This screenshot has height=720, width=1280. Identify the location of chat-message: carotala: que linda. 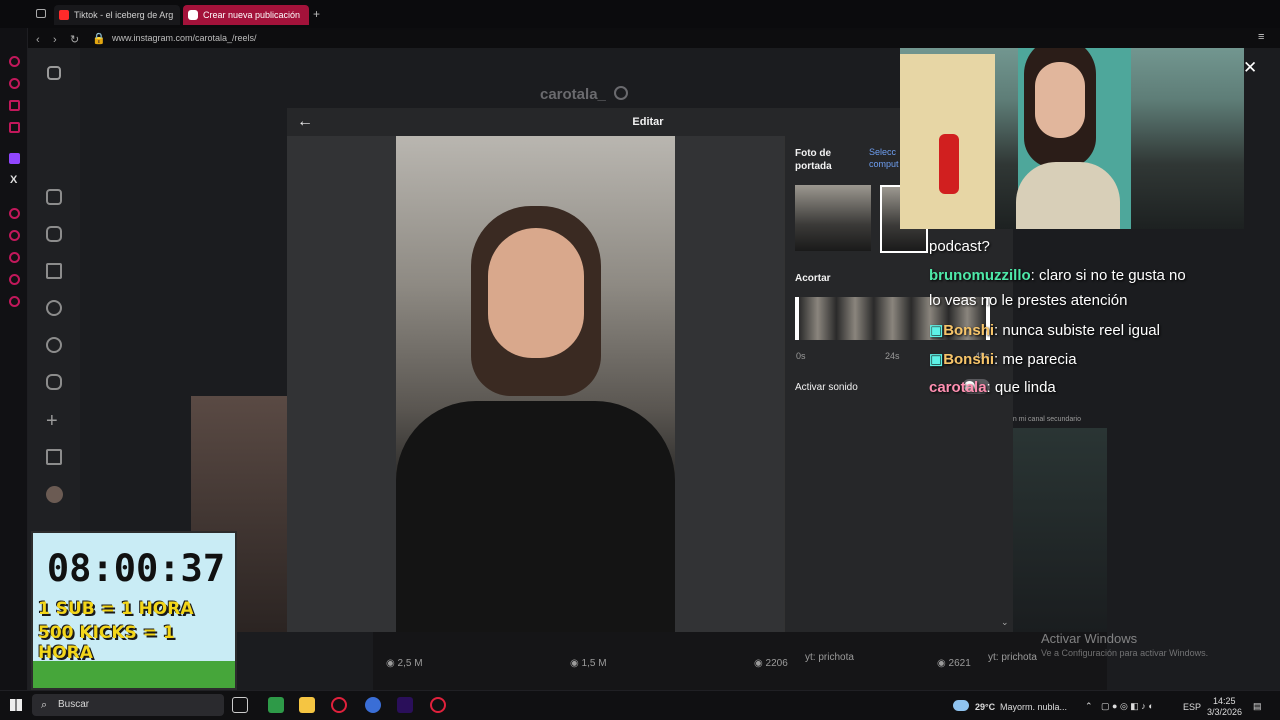
(992, 387).